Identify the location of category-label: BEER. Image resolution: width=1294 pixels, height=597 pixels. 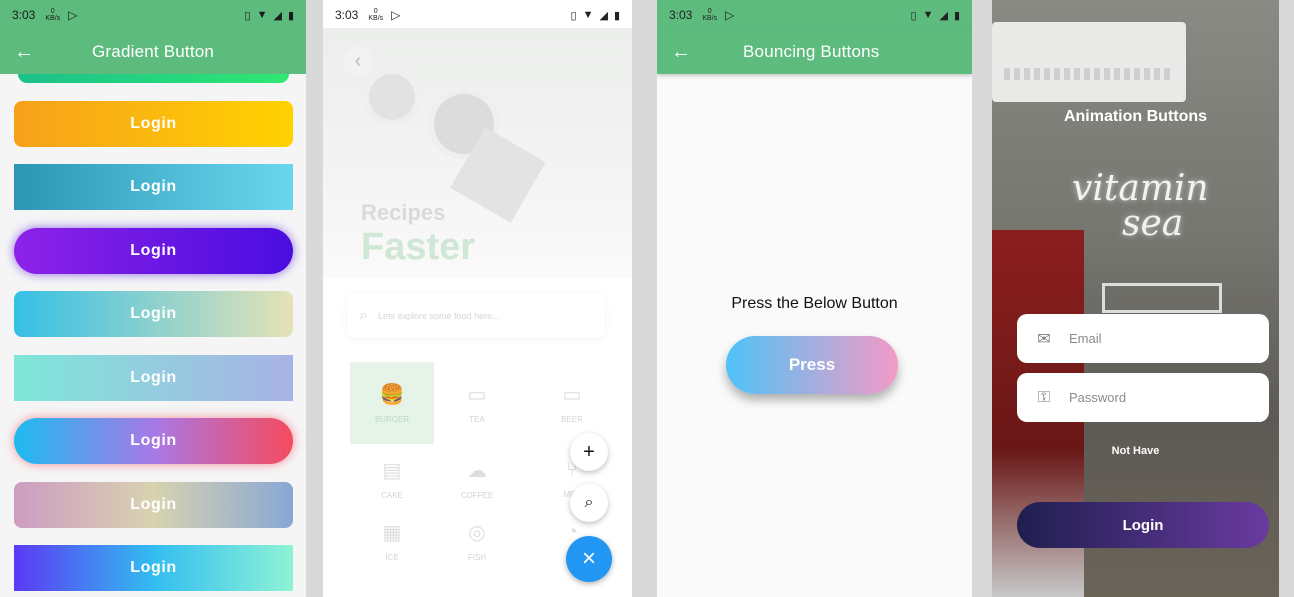
(572, 419).